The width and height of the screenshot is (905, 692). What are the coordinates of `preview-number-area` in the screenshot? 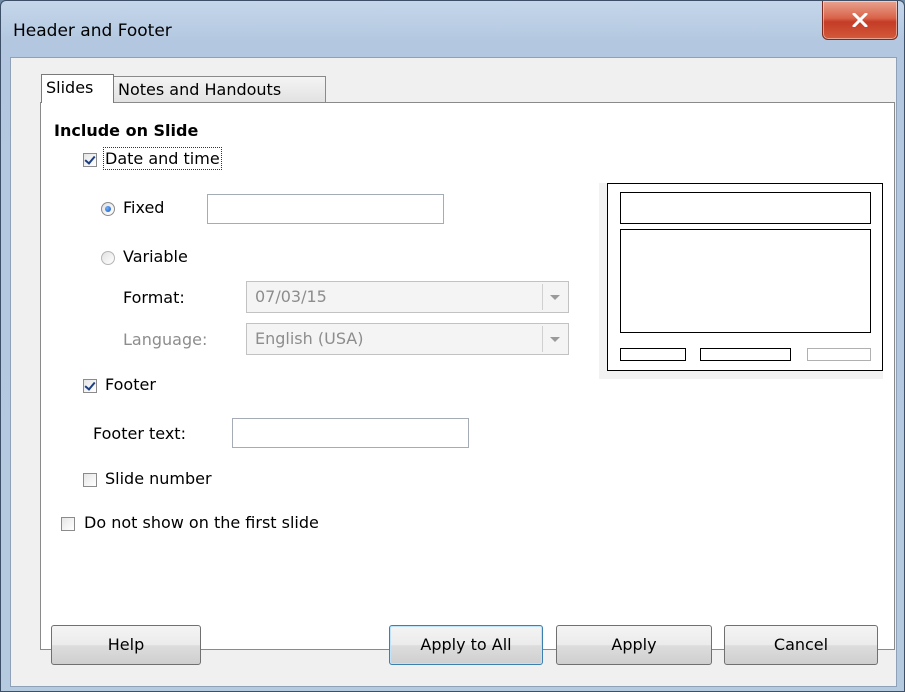 It's located at (839, 354).